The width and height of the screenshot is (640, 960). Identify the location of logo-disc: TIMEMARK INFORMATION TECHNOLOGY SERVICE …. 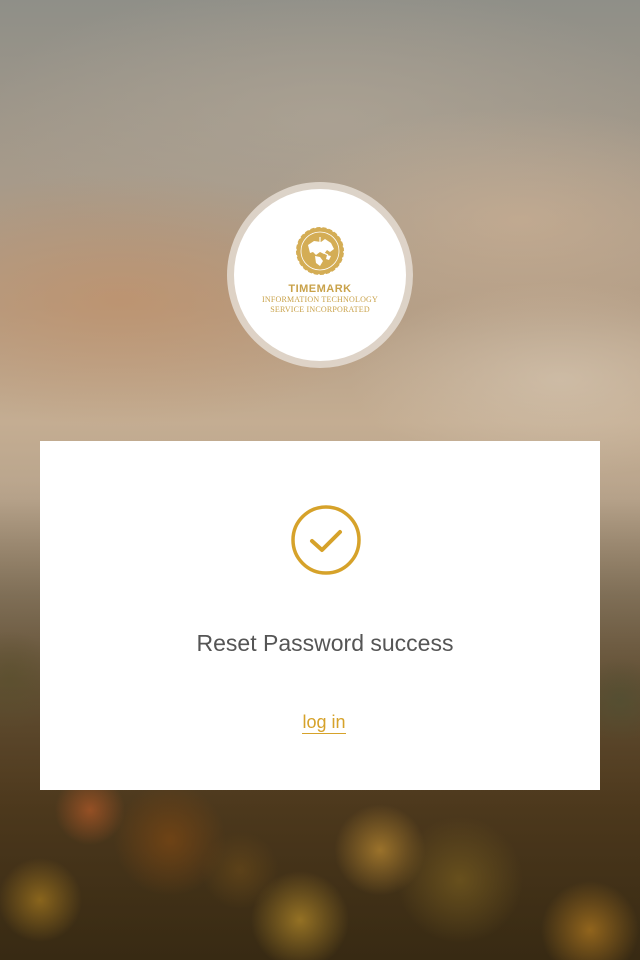
(320, 275).